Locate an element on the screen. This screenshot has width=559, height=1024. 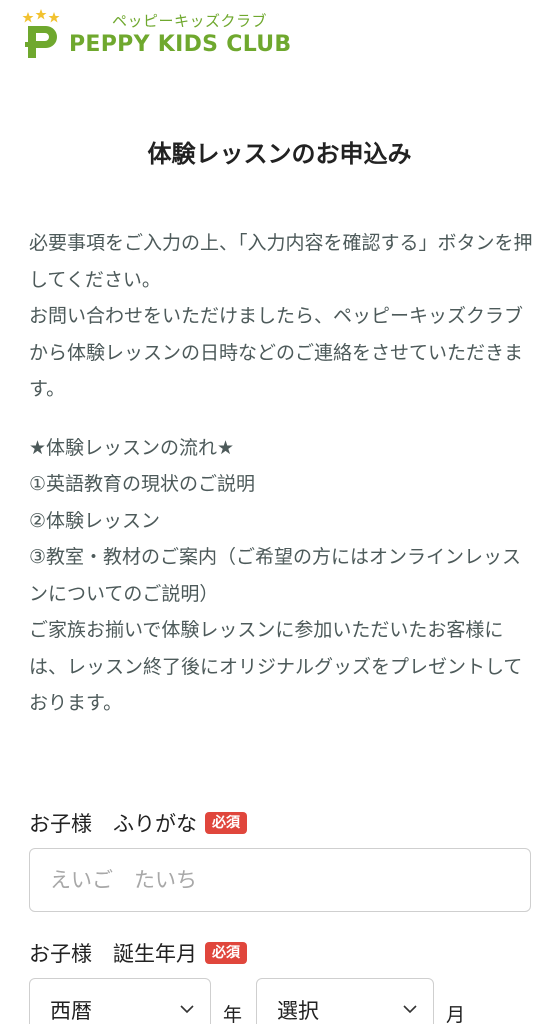
birthdate-field-label: お子様 誕生年月 必須 is located at coordinates (138, 953).